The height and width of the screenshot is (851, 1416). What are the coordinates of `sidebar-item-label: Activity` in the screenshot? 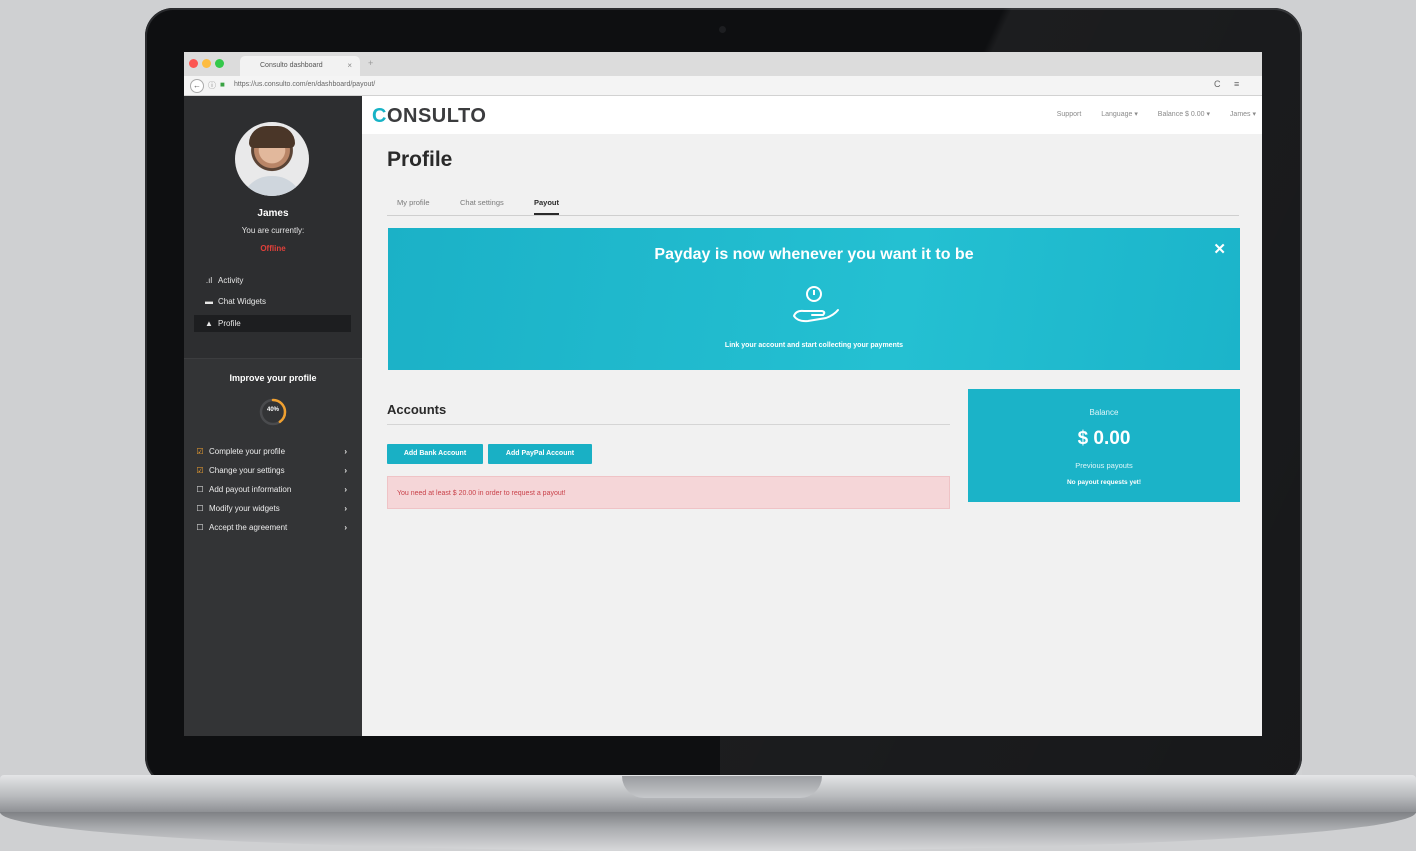 It's located at (231, 280).